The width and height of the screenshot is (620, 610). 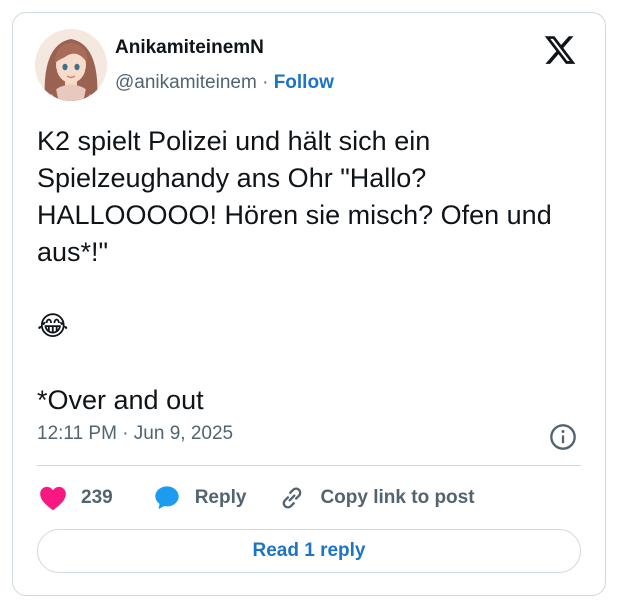 I want to click on author-display-name: AnikamiteinemN, so click(x=189, y=48).